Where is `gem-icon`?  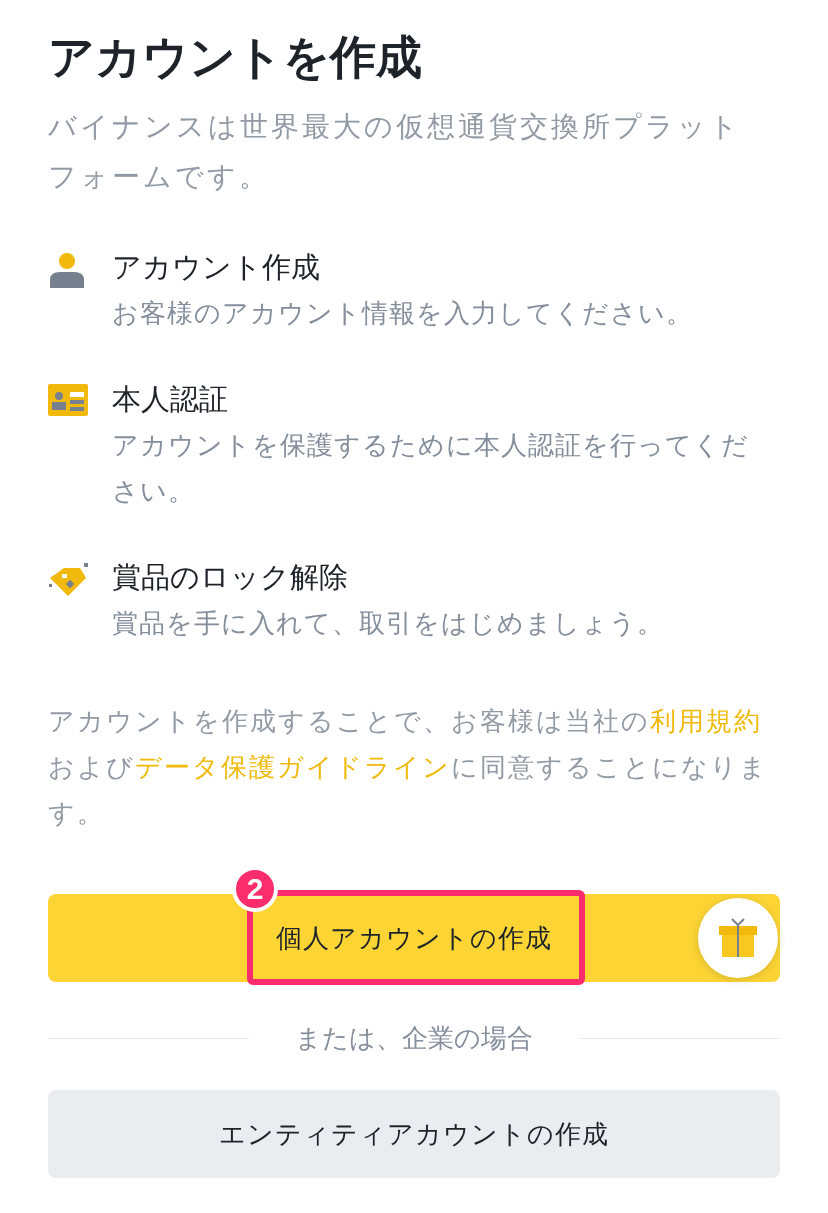 gem-icon is located at coordinates (69, 580).